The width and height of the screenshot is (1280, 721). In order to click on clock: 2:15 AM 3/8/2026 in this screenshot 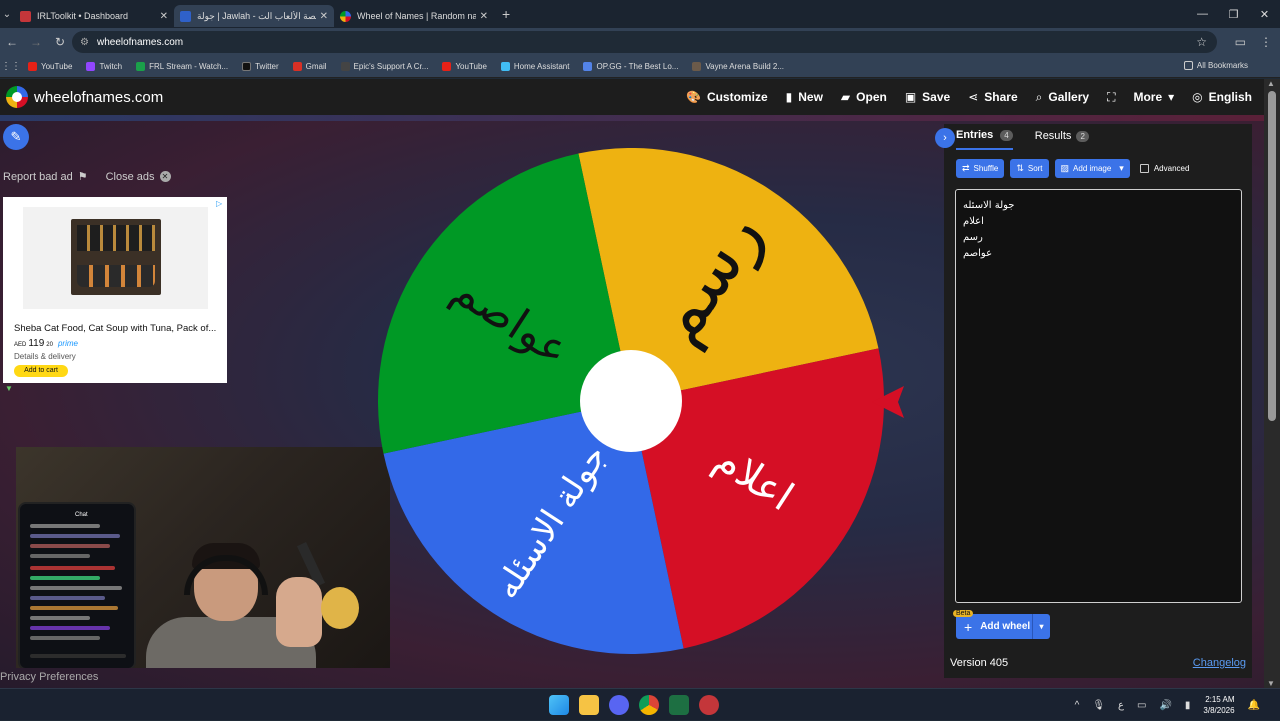, I will do `click(1218, 705)`.